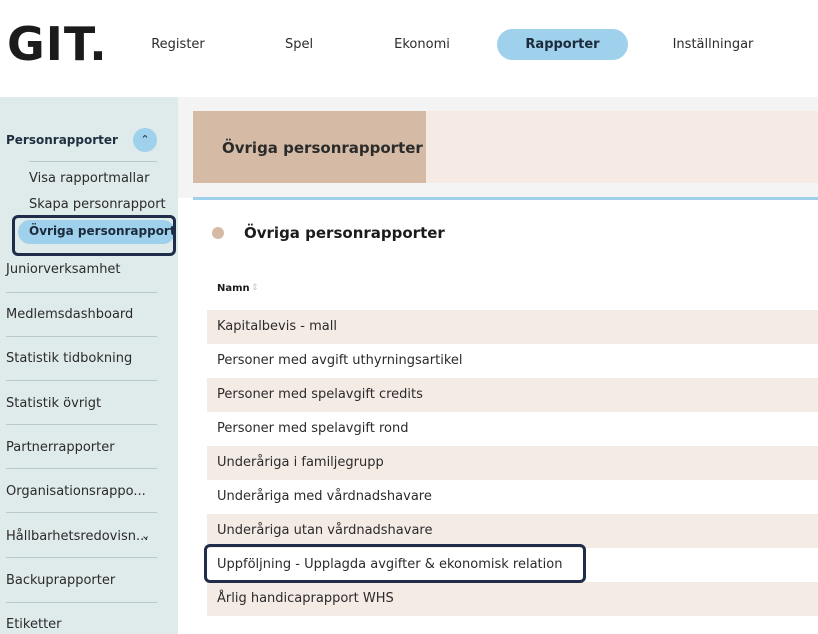 Image resolution: width=818 pixels, height=634 pixels. What do you see at coordinates (218, 233) in the screenshot?
I see `bullet-dot-icon` at bounding box center [218, 233].